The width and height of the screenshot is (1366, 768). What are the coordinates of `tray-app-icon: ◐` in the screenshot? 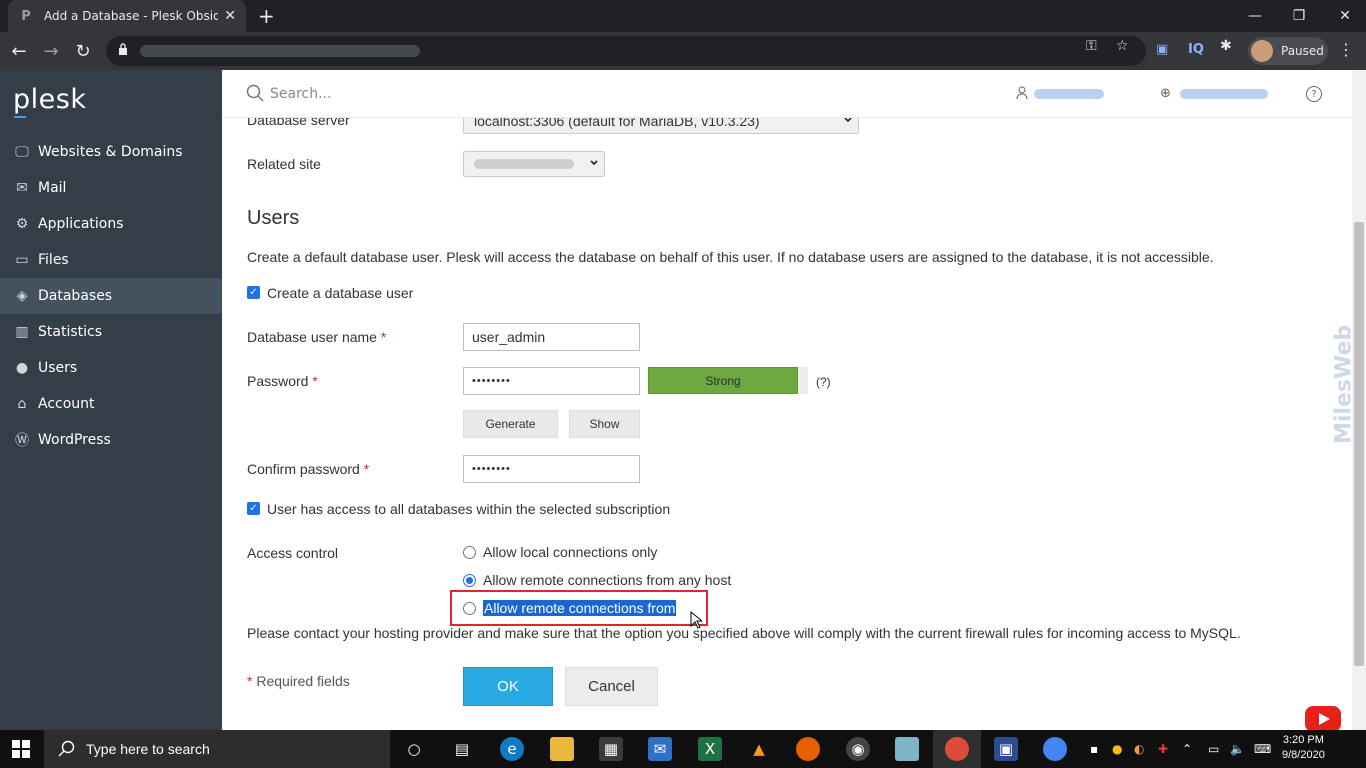 It's located at (1139, 749).